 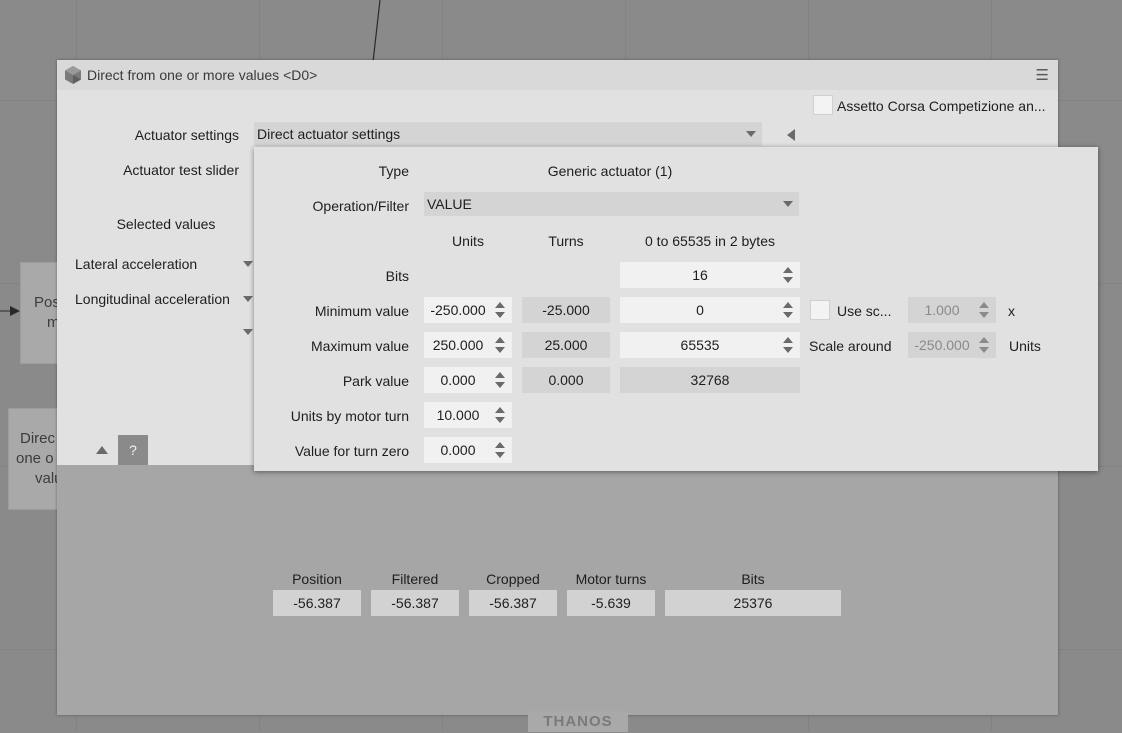 I want to click on value-for-turn-zero-label: Value for turn zero, so click(x=351, y=451).